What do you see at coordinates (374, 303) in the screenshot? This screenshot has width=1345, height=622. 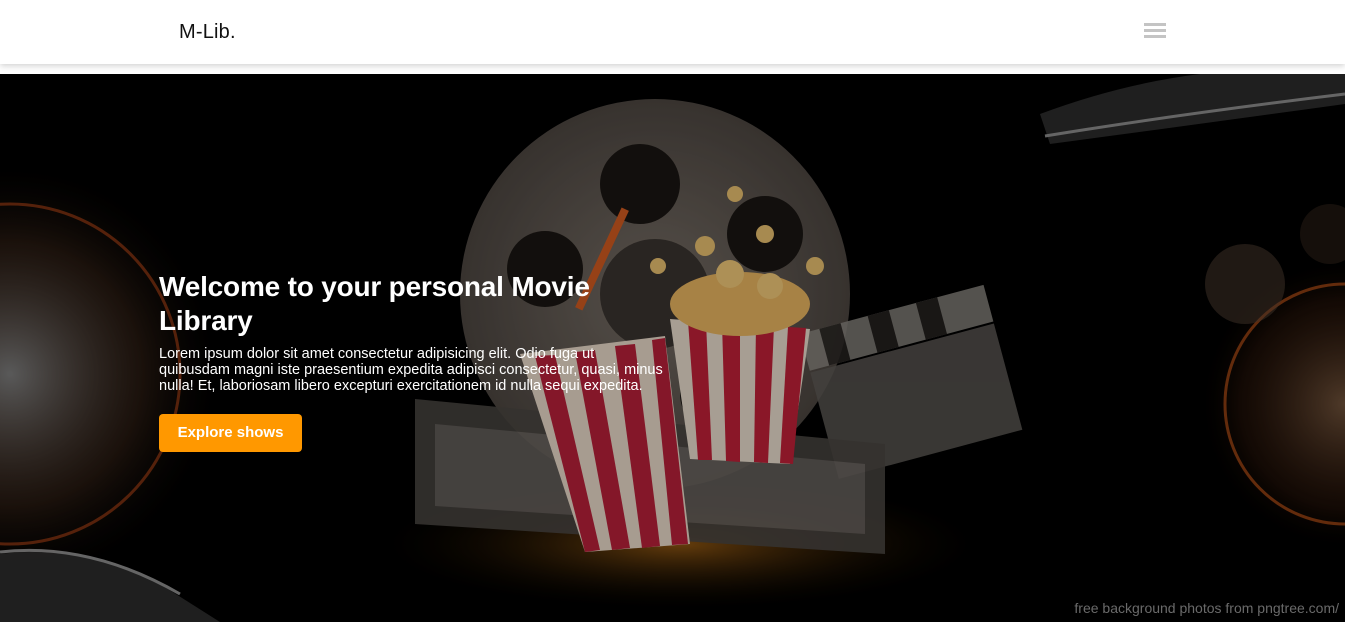 I see `hero-title: Welcome to your personal Movie Library` at bounding box center [374, 303].